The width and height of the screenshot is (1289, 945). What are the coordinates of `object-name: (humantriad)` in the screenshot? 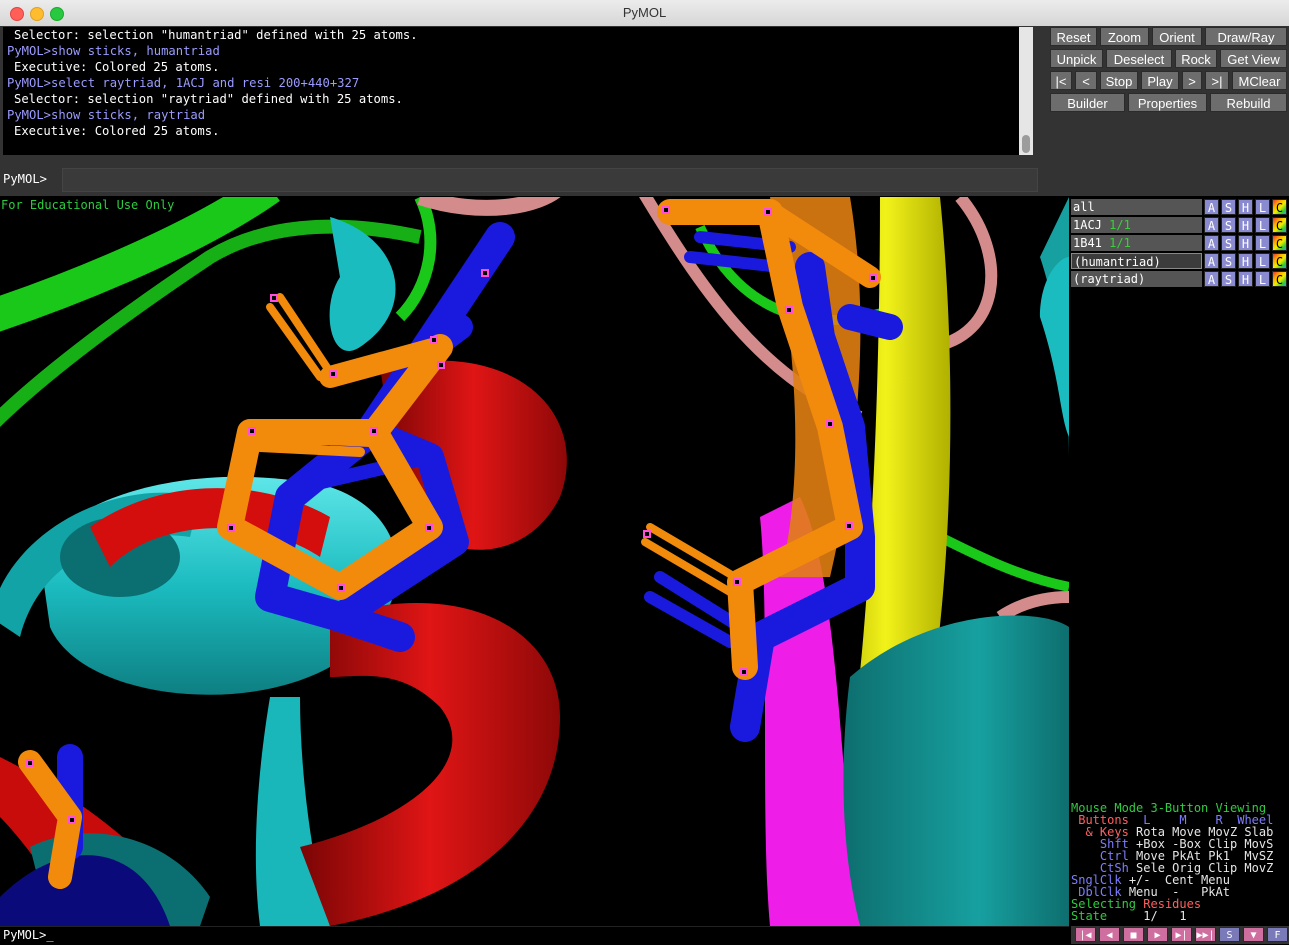 It's located at (1136, 261).